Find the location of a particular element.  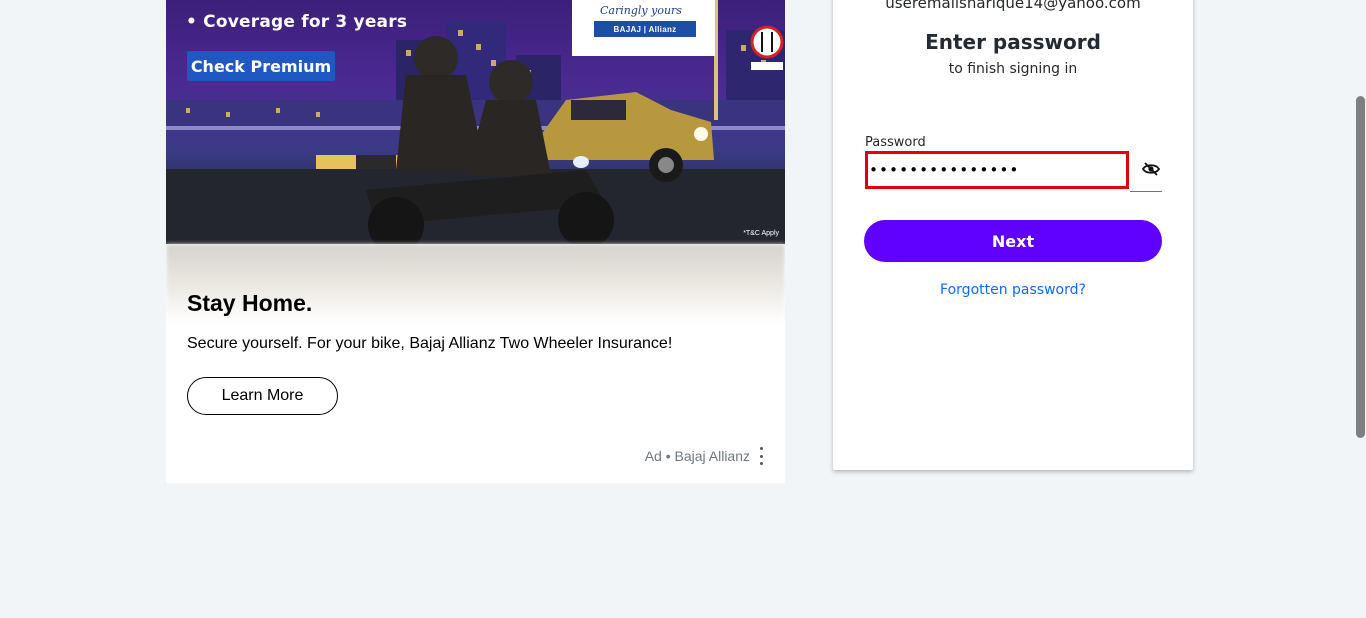

password-input is located at coordinates (997, 170).